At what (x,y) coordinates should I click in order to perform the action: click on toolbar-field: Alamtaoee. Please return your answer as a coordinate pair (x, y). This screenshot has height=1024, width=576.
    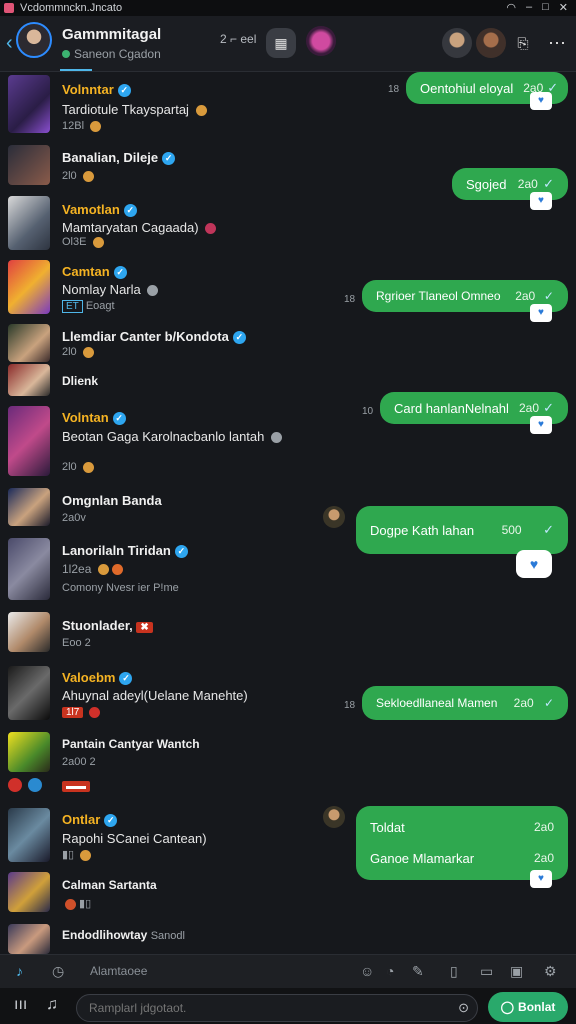
    Looking at the image, I should click on (118, 971).